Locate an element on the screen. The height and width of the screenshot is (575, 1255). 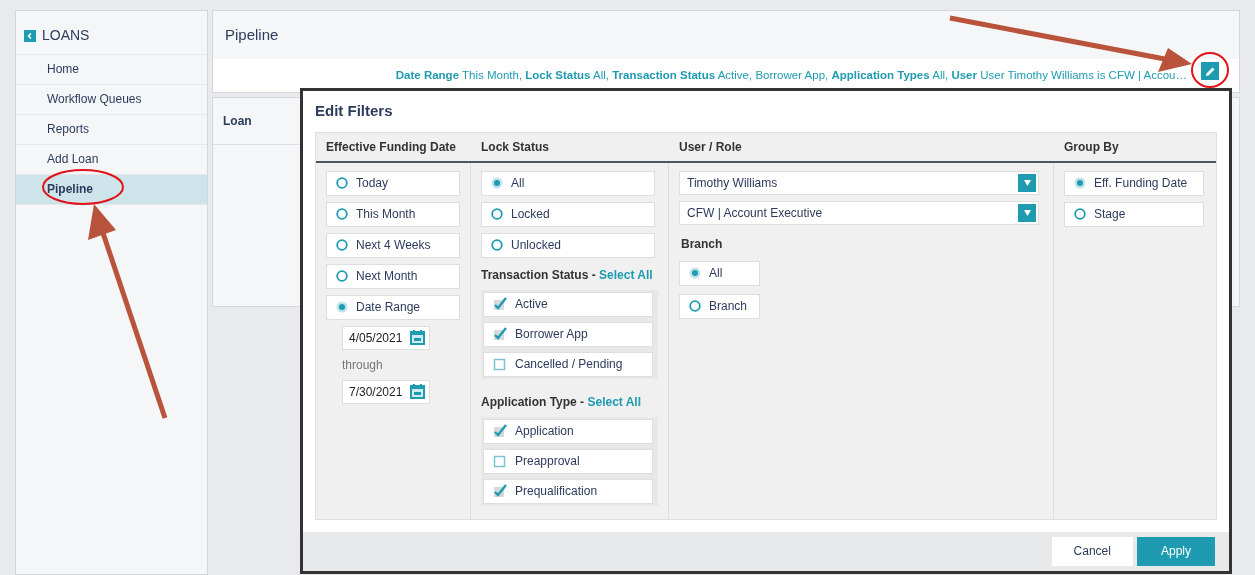
checkbox-option: Borrower App is located at coordinates (568, 334).